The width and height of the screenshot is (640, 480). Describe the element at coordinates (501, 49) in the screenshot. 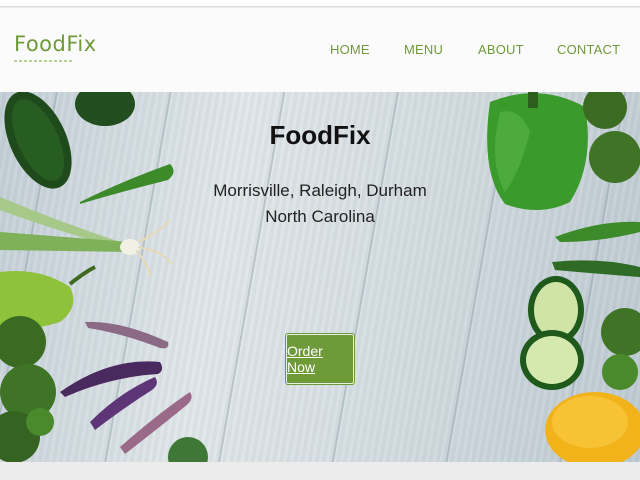

I see `nav-about-link: ABOUT` at that location.